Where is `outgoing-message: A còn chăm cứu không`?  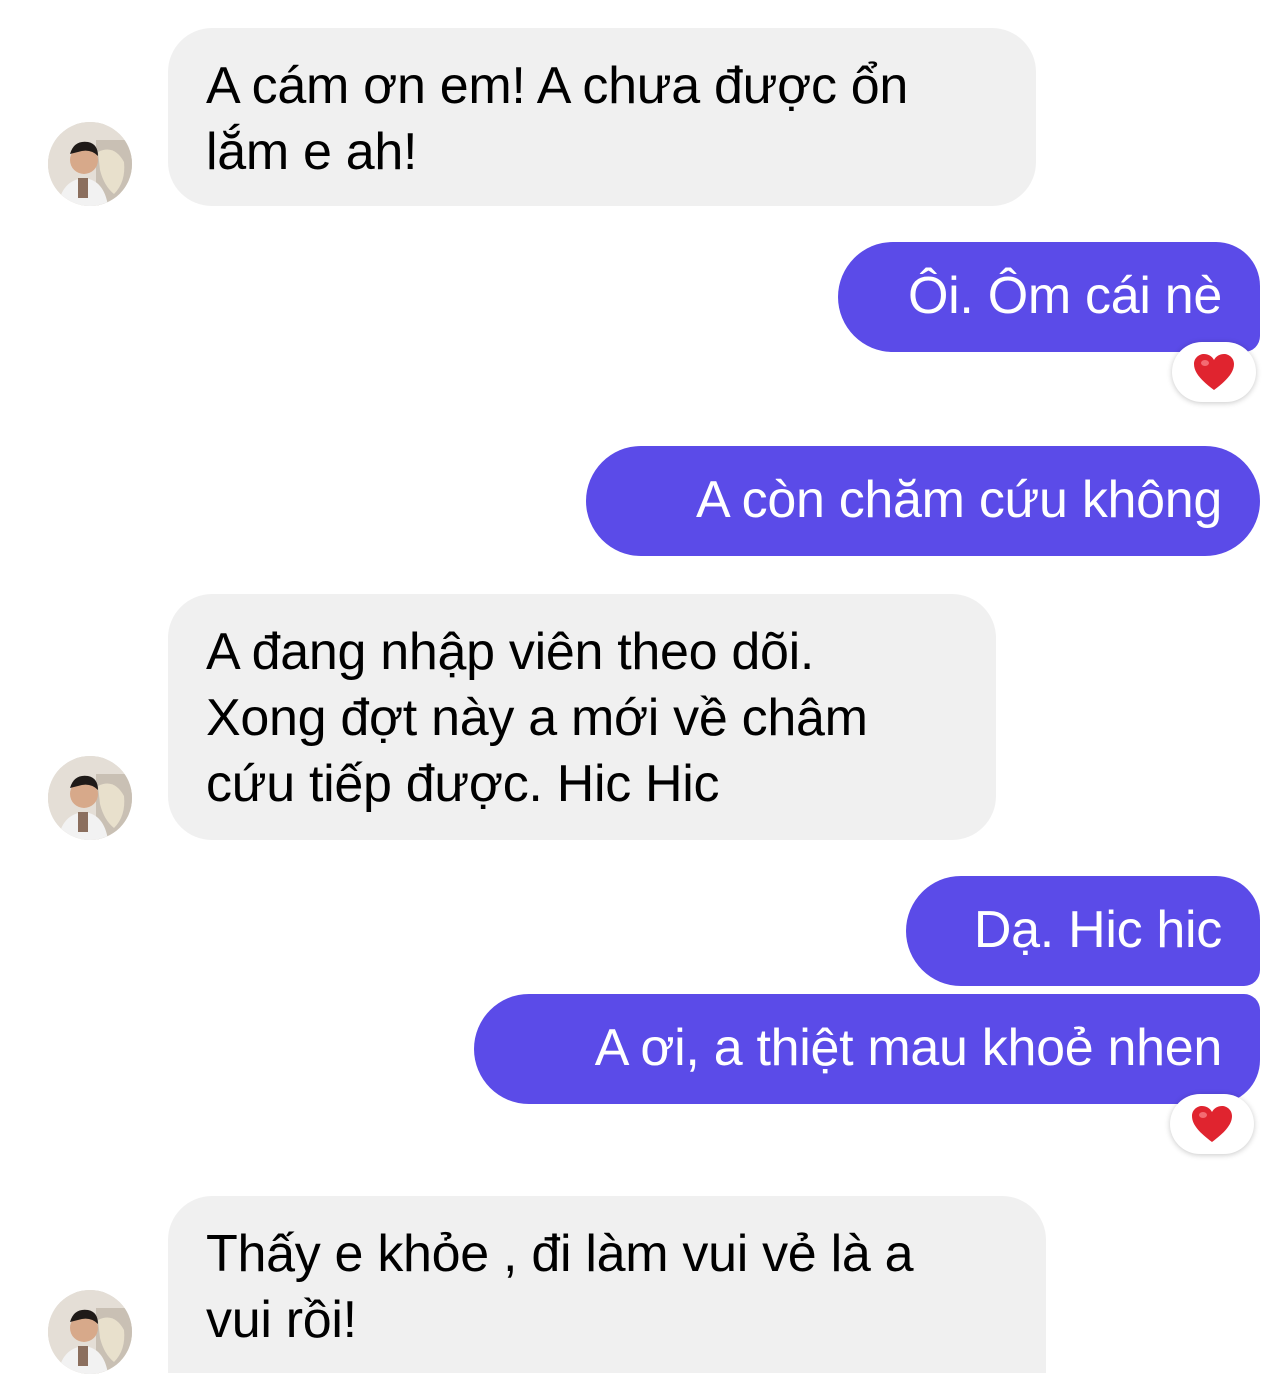
outgoing-message: A còn chăm cứu không is located at coordinates (923, 501).